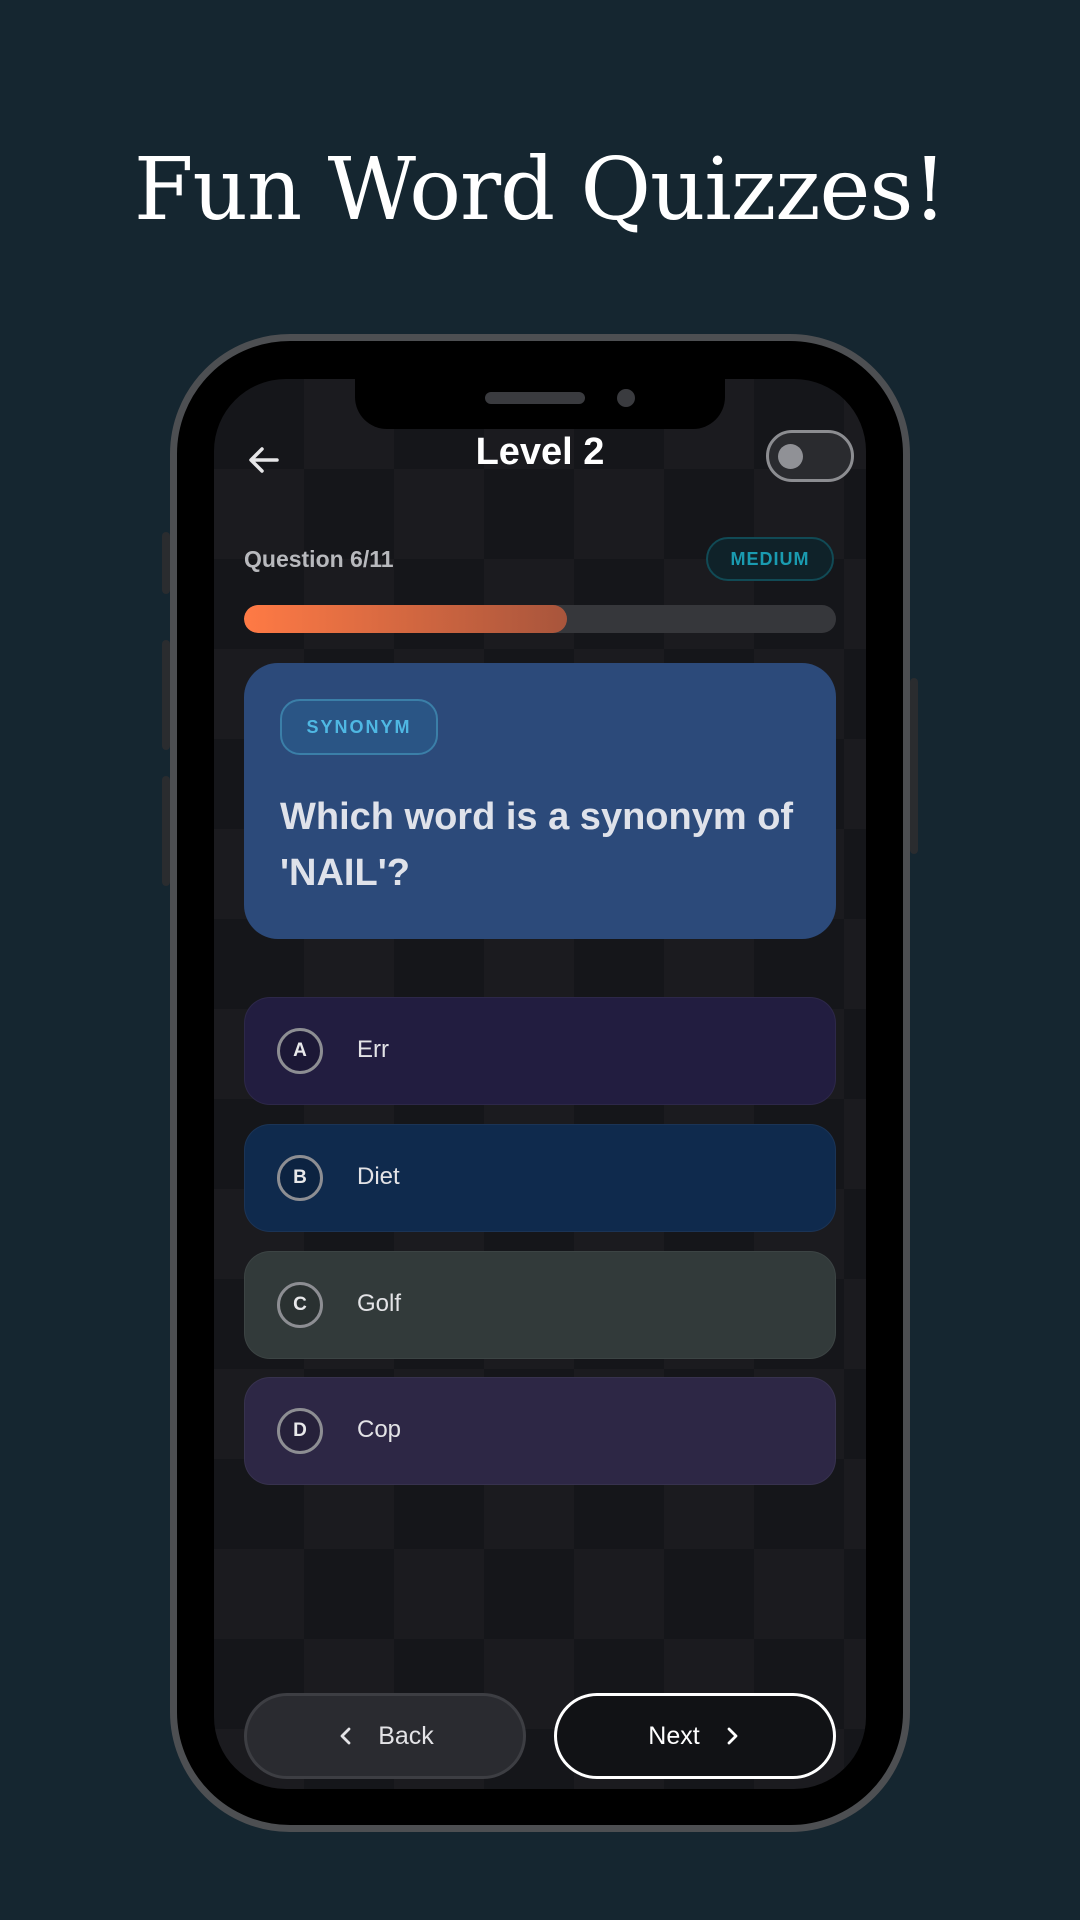 The image size is (1080, 1920). Describe the element at coordinates (373, 1049) in the screenshot. I see `option-label: Err` at that location.